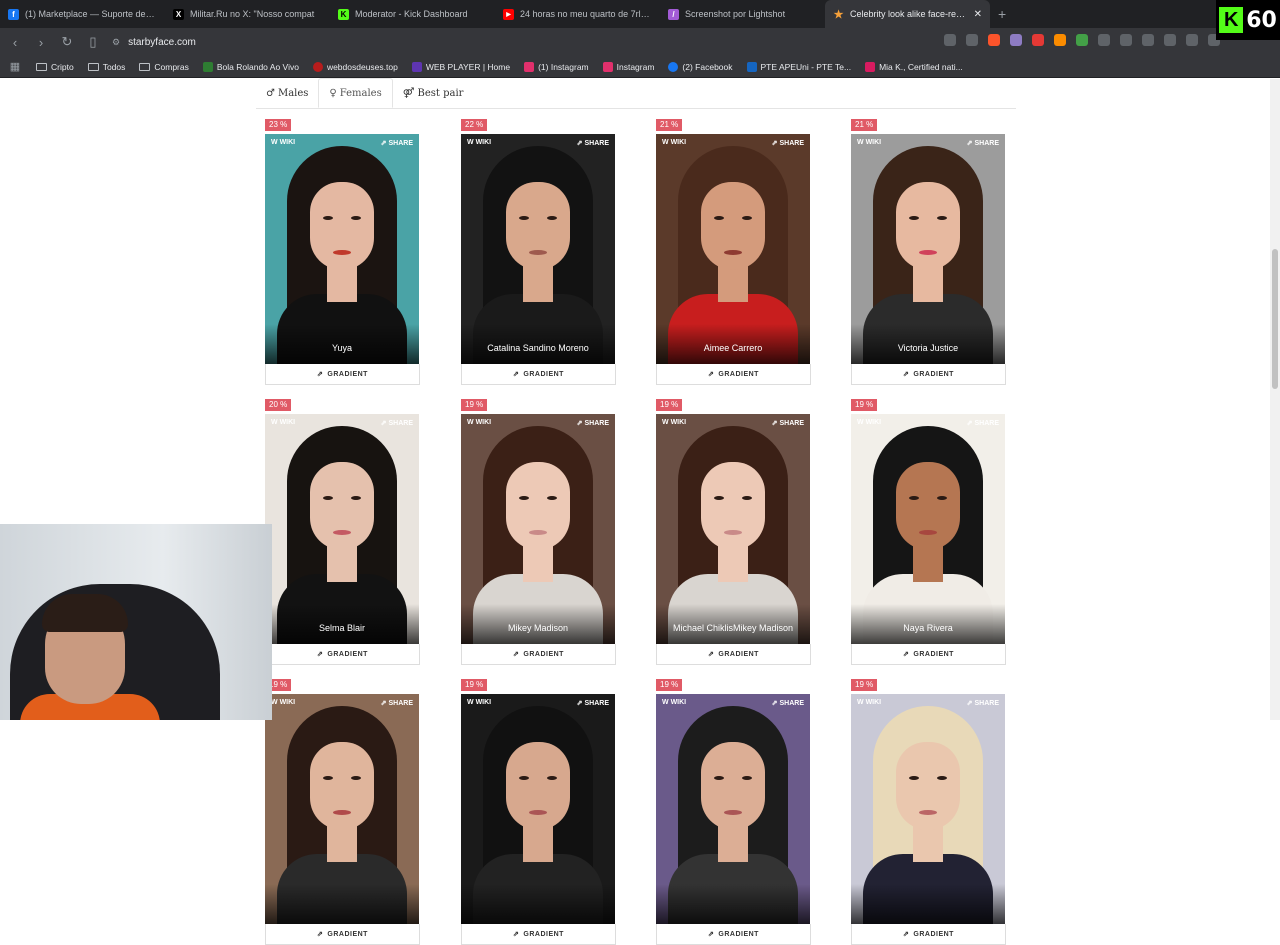 This screenshot has height=945, width=1280. Describe the element at coordinates (1126, 40) in the screenshot. I see `screenshot-icon` at that location.